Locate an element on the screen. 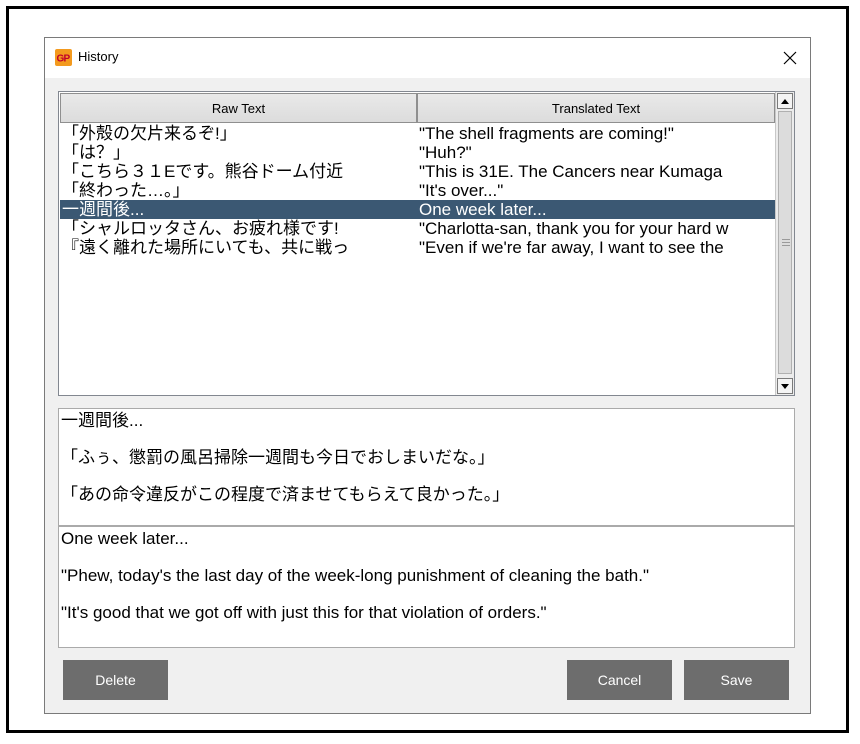  table-row: 「は？」 "Huh?" is located at coordinates (417, 152).